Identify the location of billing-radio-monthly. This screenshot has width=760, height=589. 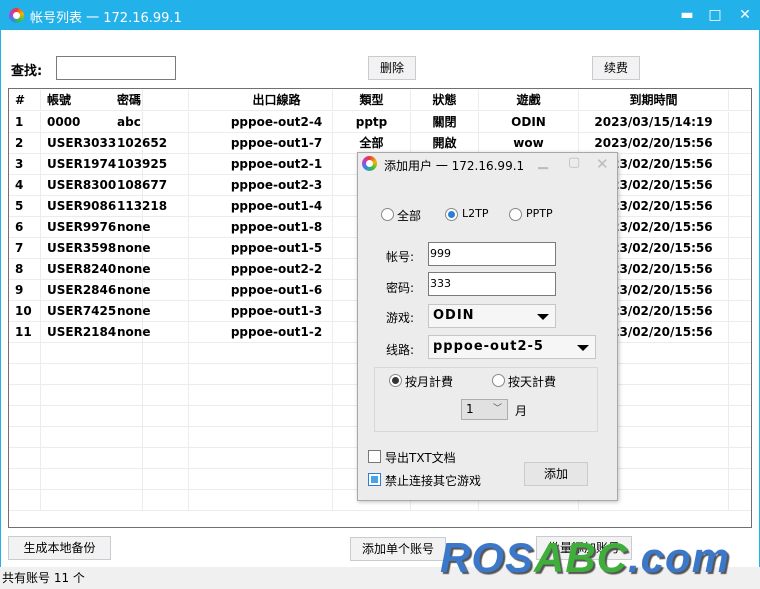
(395, 380).